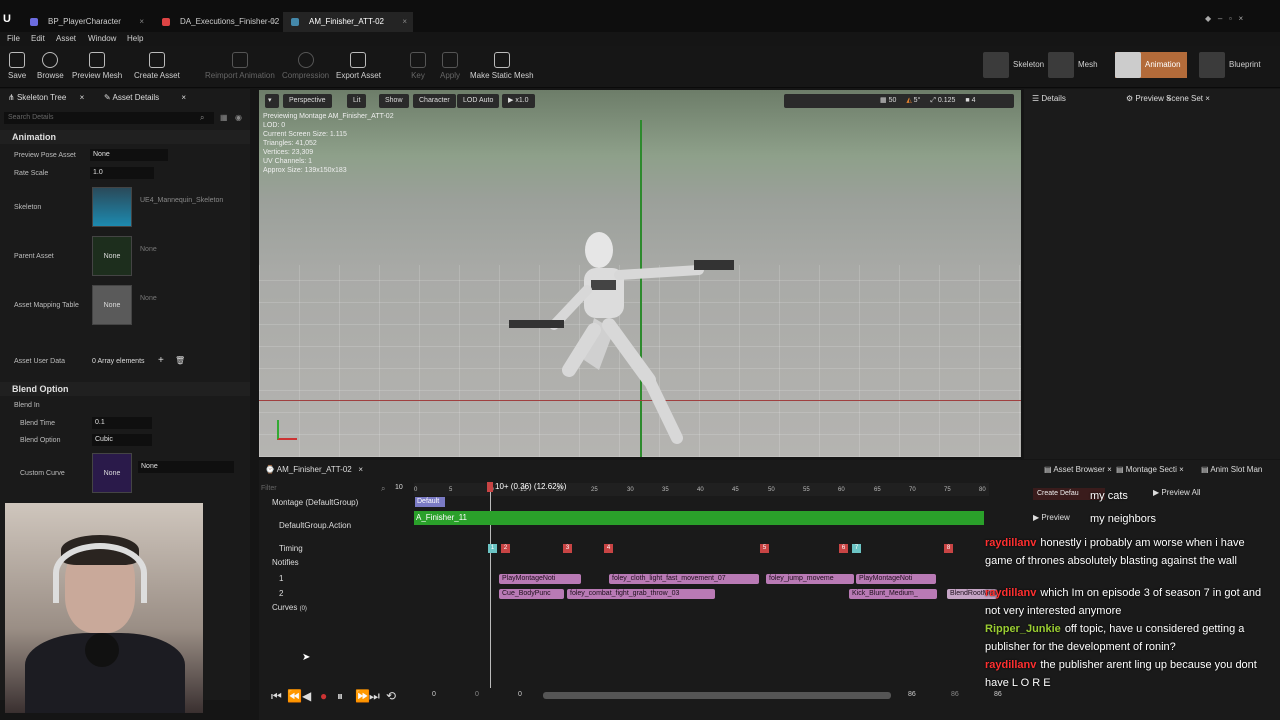 The image size is (1280, 720). What do you see at coordinates (17, 66) in the screenshot?
I see `save-button: Save` at bounding box center [17, 66].